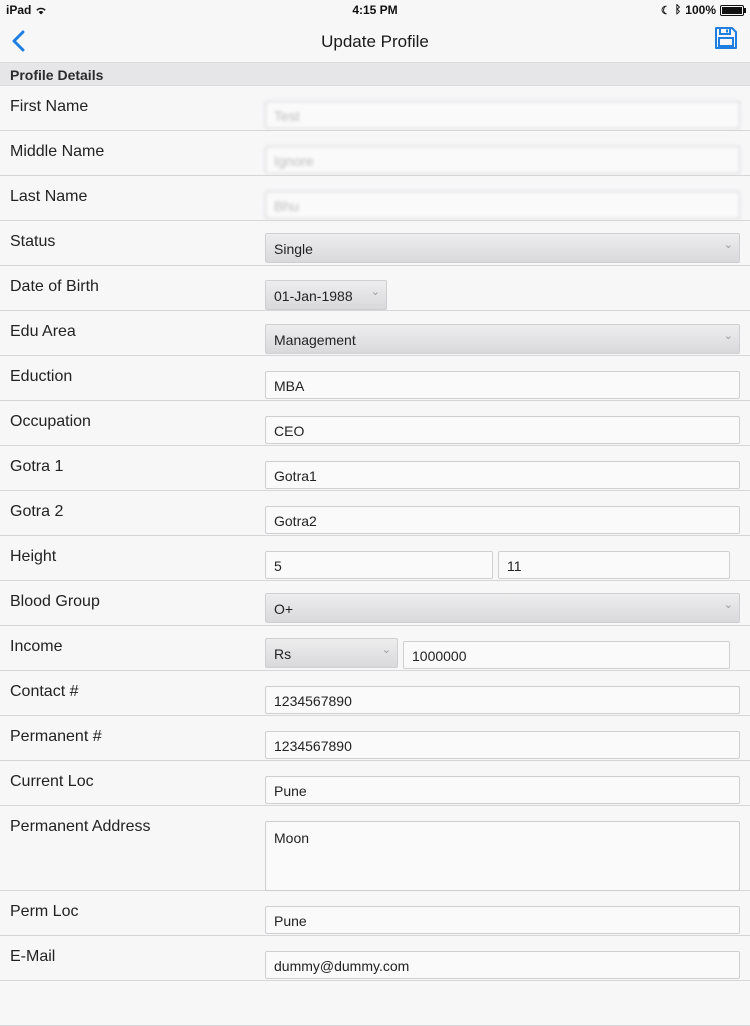 Image resolution: width=750 pixels, height=1026 pixels. I want to click on current-loc-field: Pune, so click(502, 790).